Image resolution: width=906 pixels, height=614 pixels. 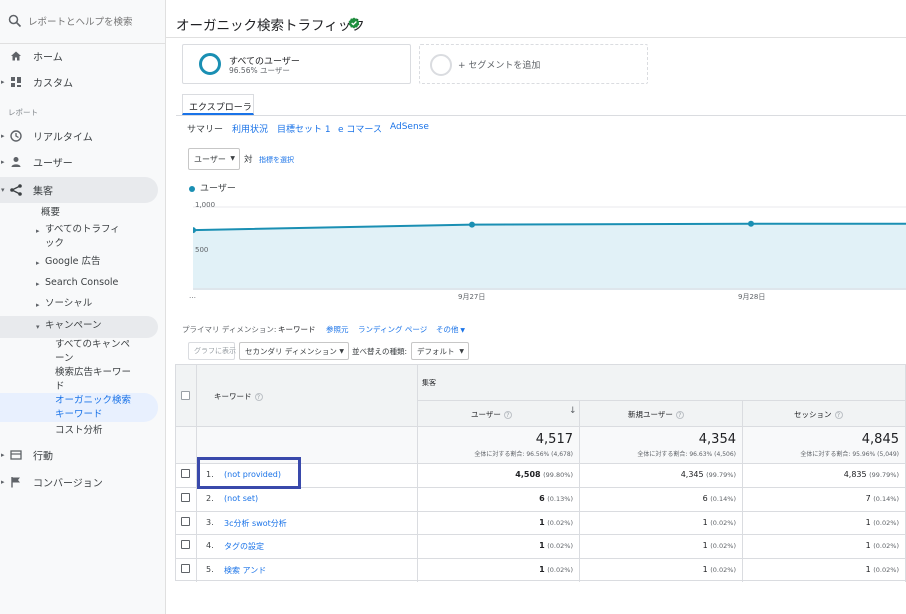 I want to click on sidebar-sub-all-traffic: ▸ すべてのトラフィ ック, so click(x=78, y=237).